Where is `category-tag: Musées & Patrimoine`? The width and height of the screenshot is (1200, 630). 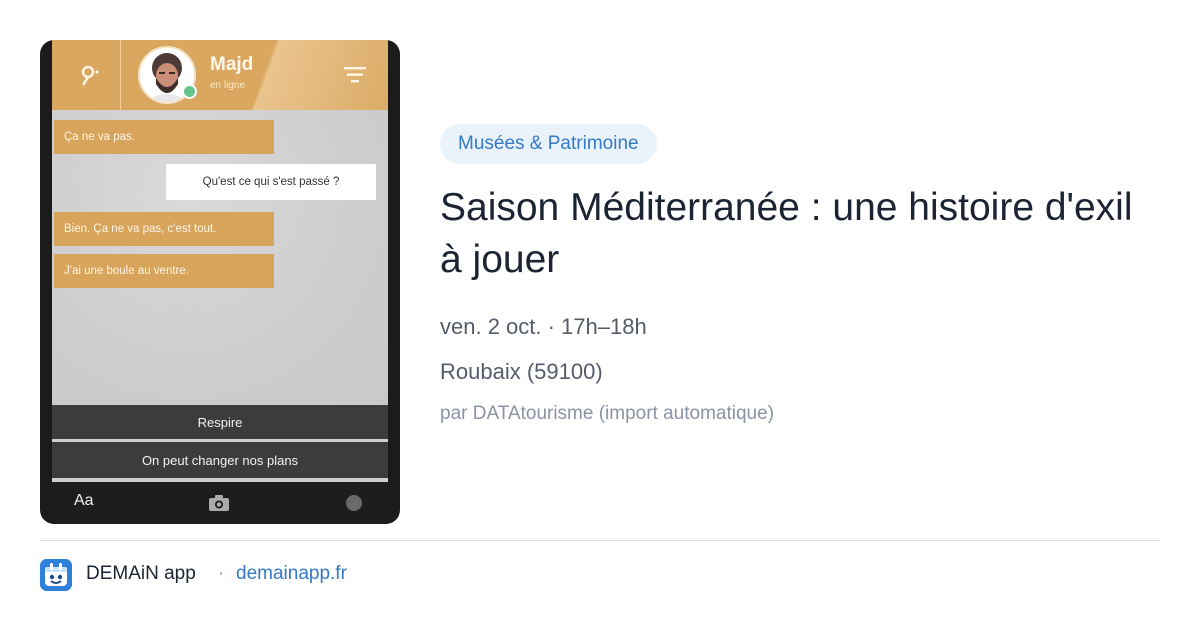
category-tag: Musées & Patrimoine is located at coordinates (548, 144).